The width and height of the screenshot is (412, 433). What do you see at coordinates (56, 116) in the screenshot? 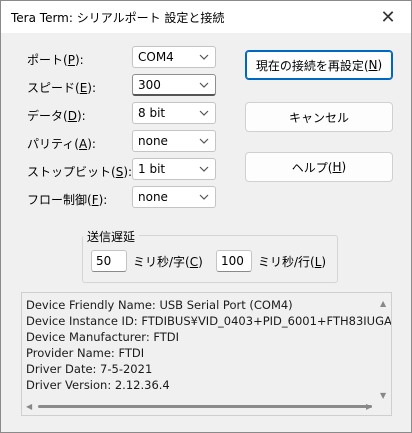
I see `data-bits-label: データ(D):` at bounding box center [56, 116].